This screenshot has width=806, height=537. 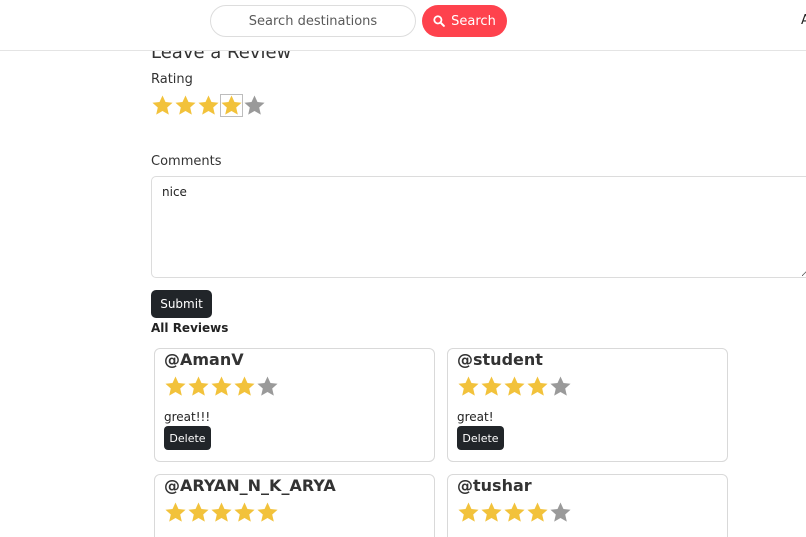 I want to click on review-card: @AmanV great!!! Delete, so click(x=294, y=405).